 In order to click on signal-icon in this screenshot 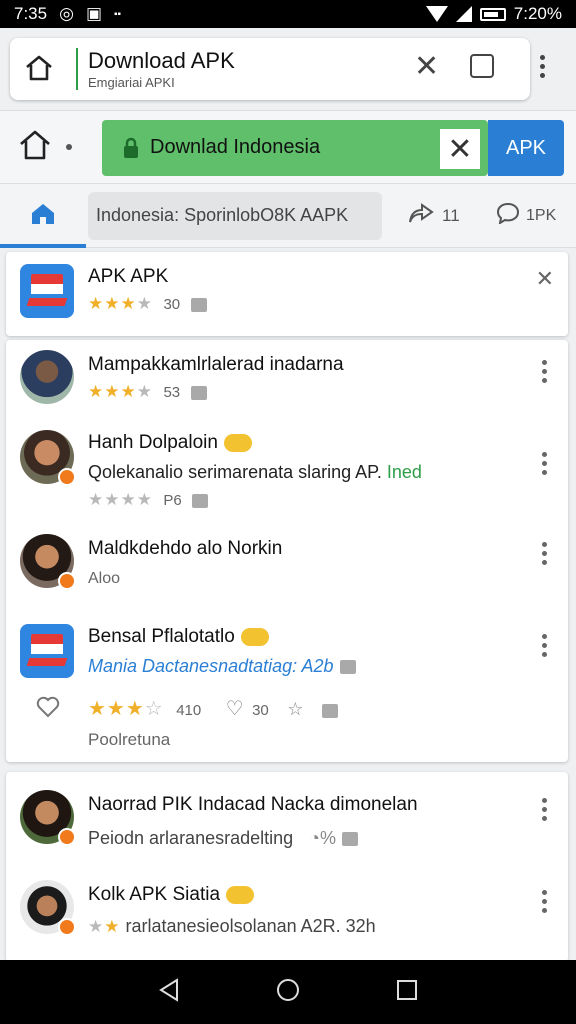, I will do `click(463, 14)`.